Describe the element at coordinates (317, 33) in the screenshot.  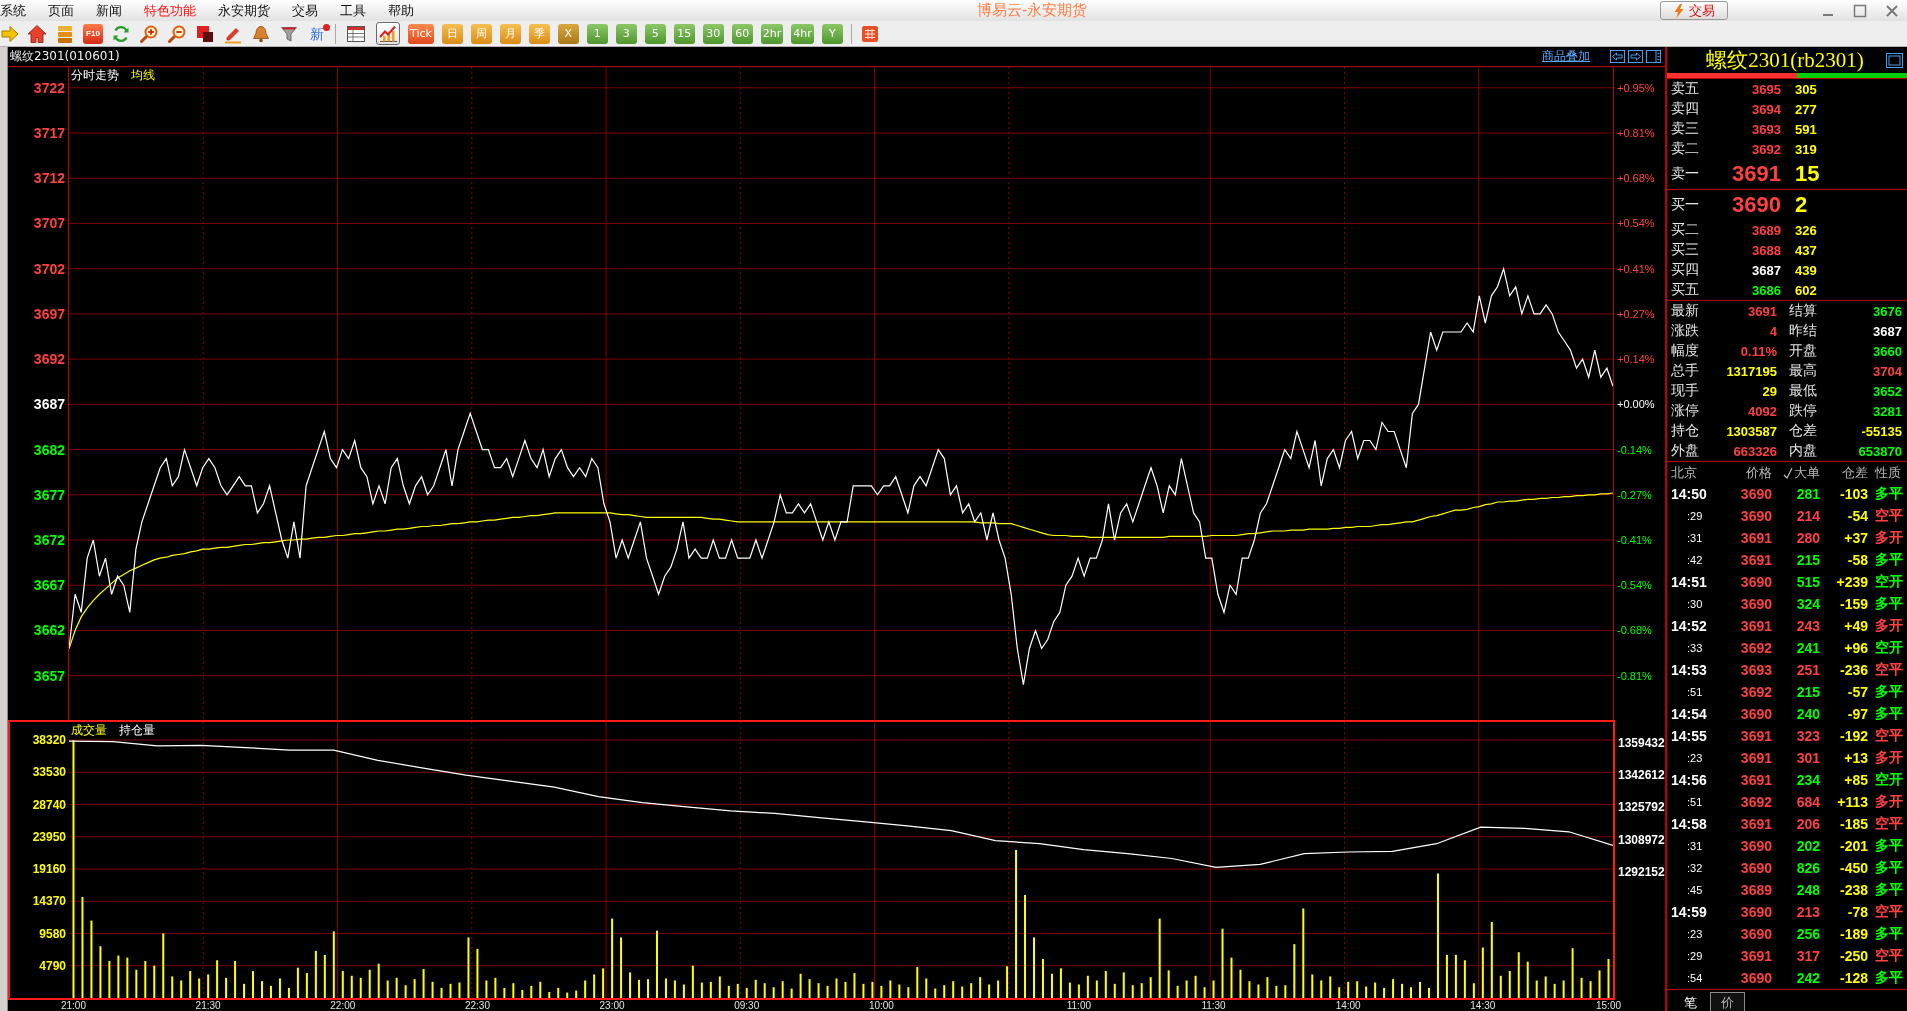
I see `news-button: 新` at that location.